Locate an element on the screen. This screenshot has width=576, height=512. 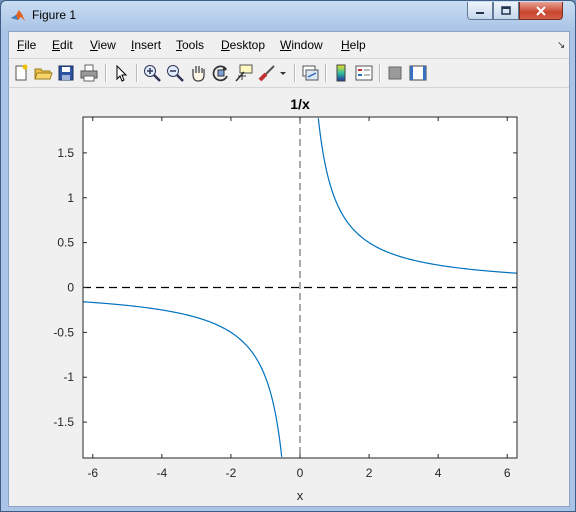
data-cursor-icon is located at coordinates (244, 73).